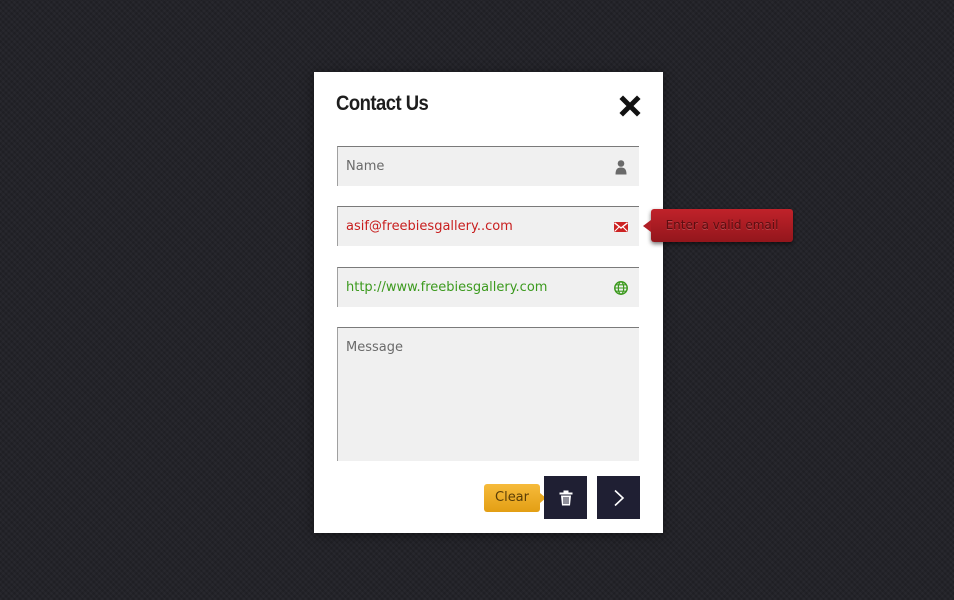  Describe the element at coordinates (621, 288) in the screenshot. I see `globe-icon` at that location.